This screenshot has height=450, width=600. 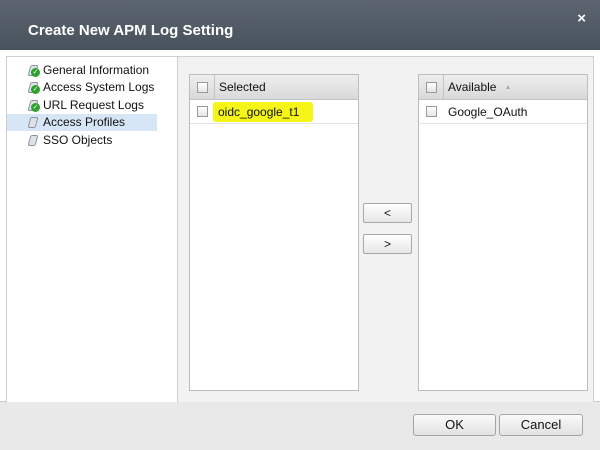 What do you see at coordinates (472, 87) in the screenshot?
I see `available-header-label: Available` at bounding box center [472, 87].